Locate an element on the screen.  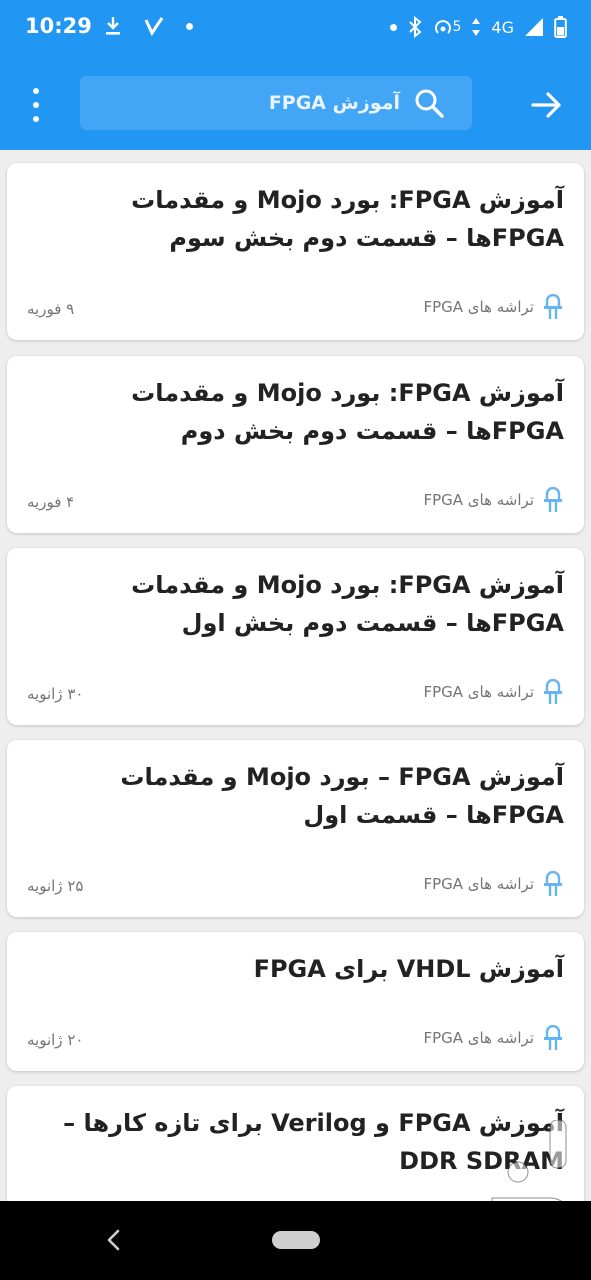
status-time: 10:29 is located at coordinates (58, 26).